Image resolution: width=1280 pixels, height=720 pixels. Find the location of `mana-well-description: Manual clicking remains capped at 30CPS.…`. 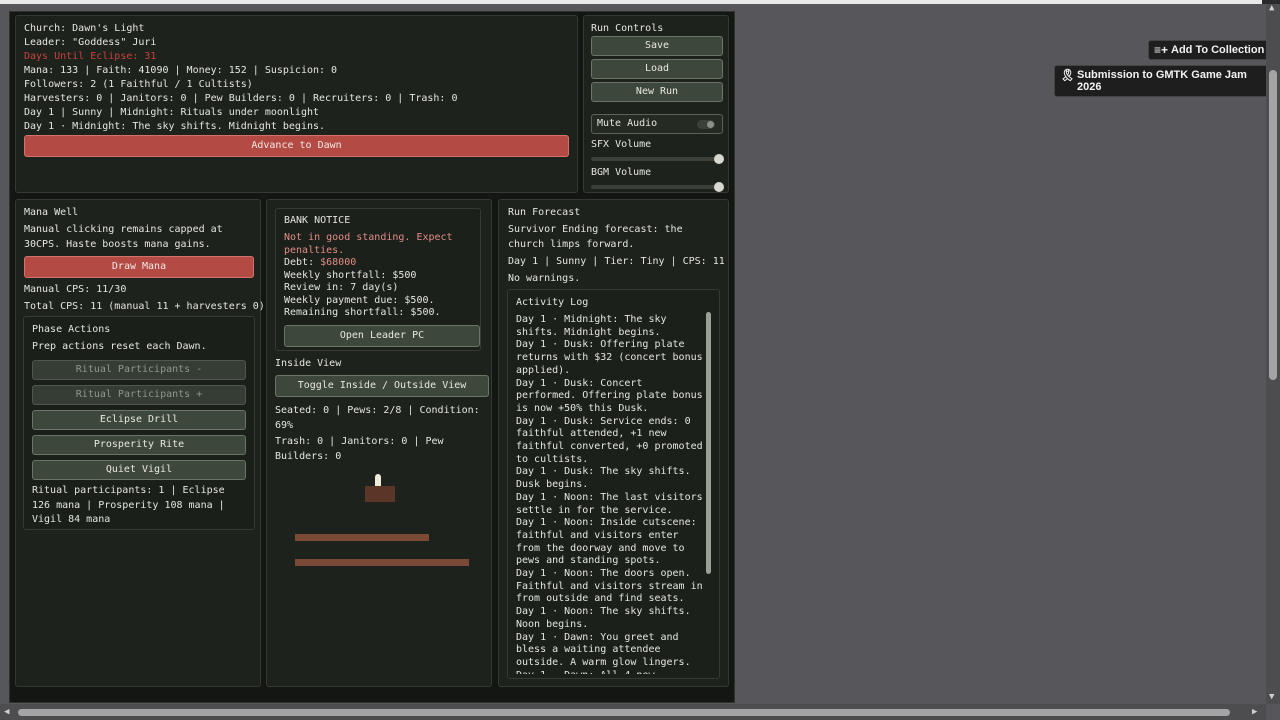

mana-well-description: Manual clicking remains capped at 30CPS.… is located at coordinates (123, 237).